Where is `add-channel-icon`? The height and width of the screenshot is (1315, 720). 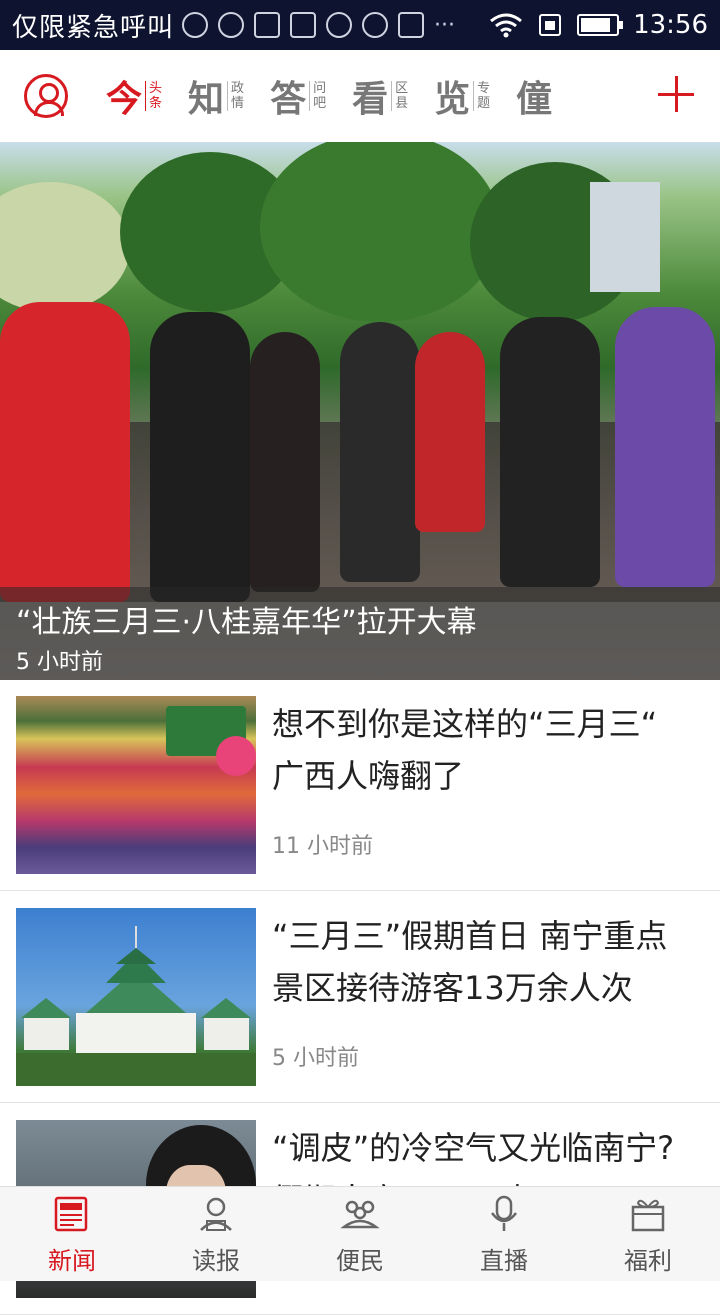
add-channel-icon is located at coordinates (676, 94).